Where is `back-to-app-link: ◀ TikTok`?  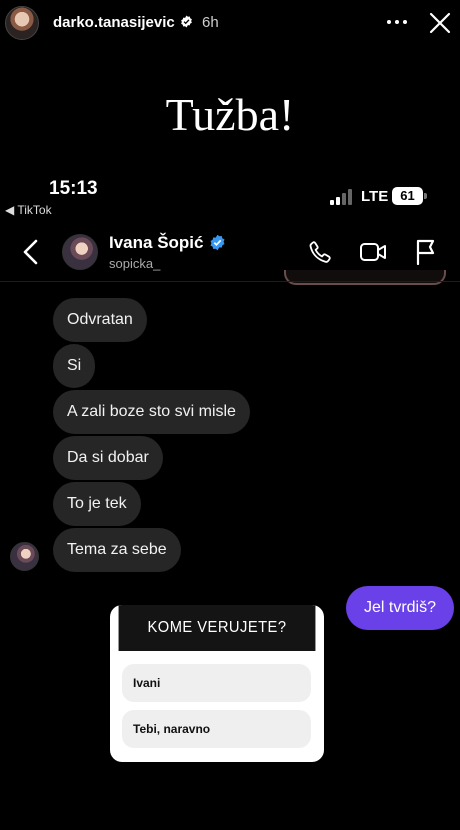 back-to-app-link: ◀ TikTok is located at coordinates (28, 210).